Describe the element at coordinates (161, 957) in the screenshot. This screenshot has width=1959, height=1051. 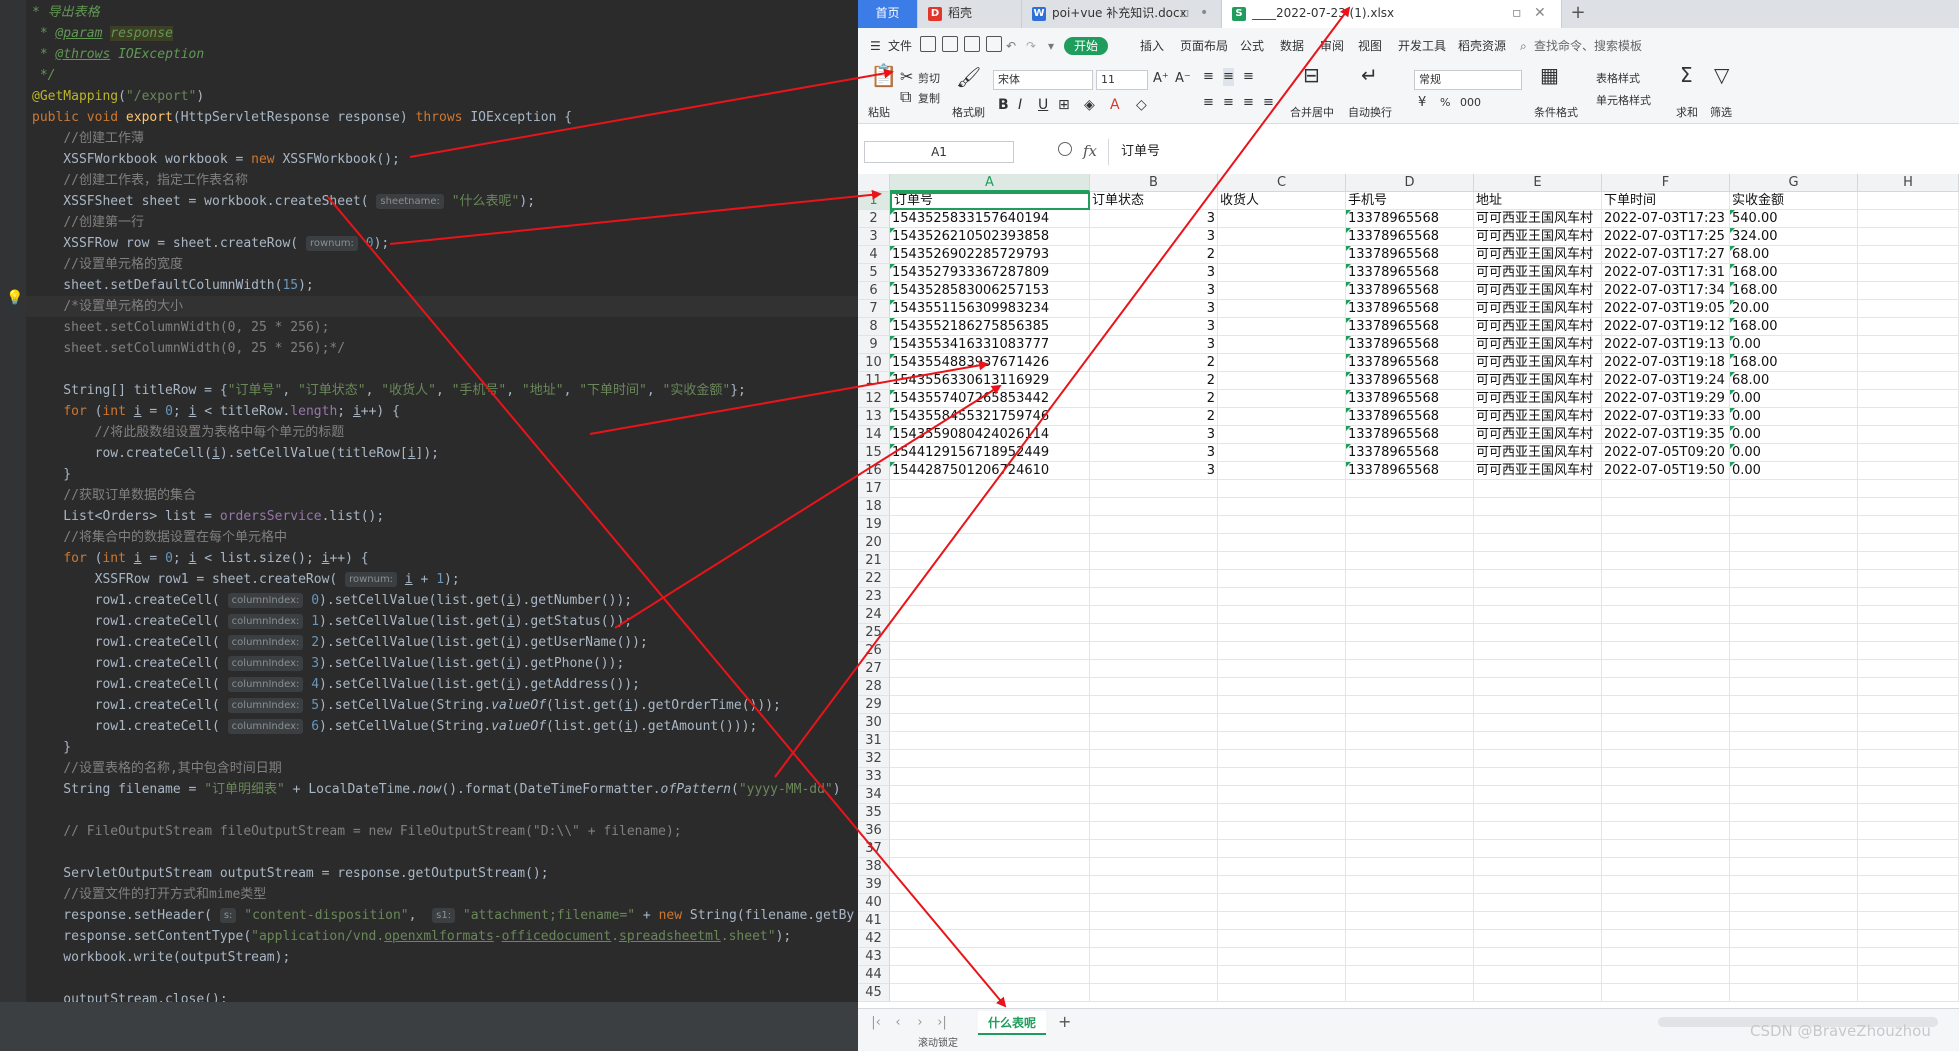
I see `code-line: workbook.write(outputStream);` at that location.